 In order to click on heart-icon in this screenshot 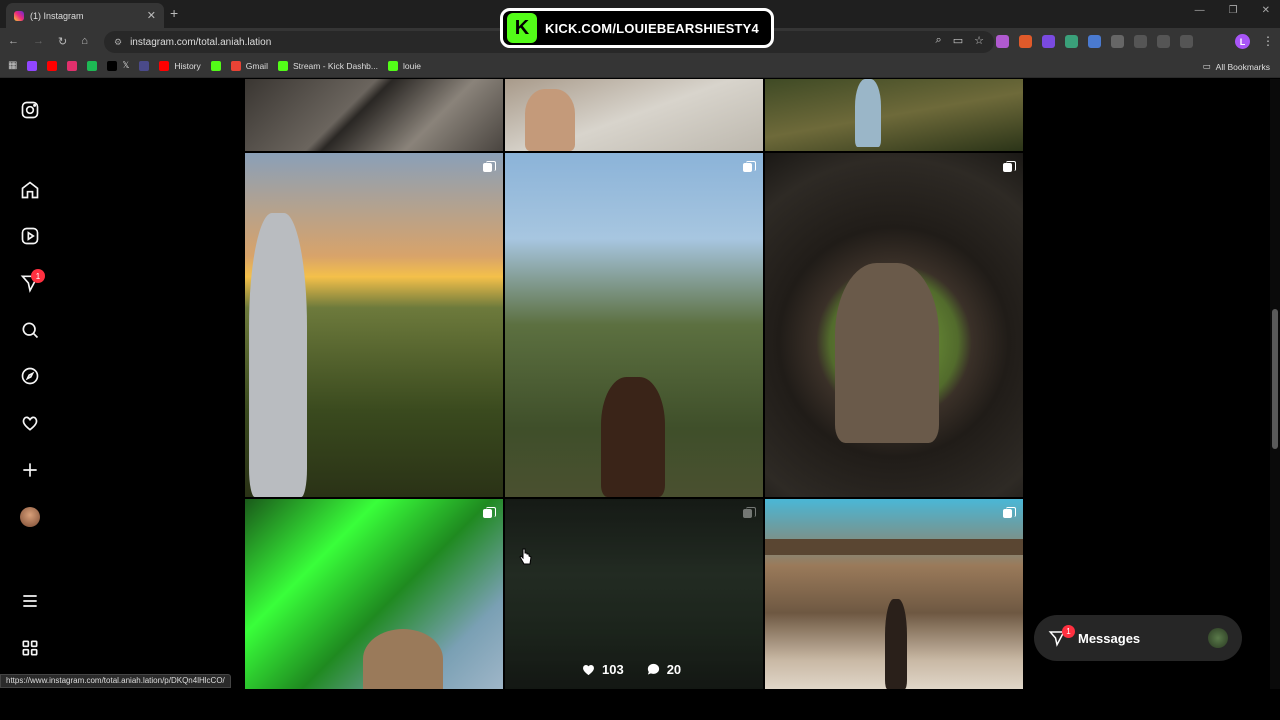, I will do `click(588, 670)`.